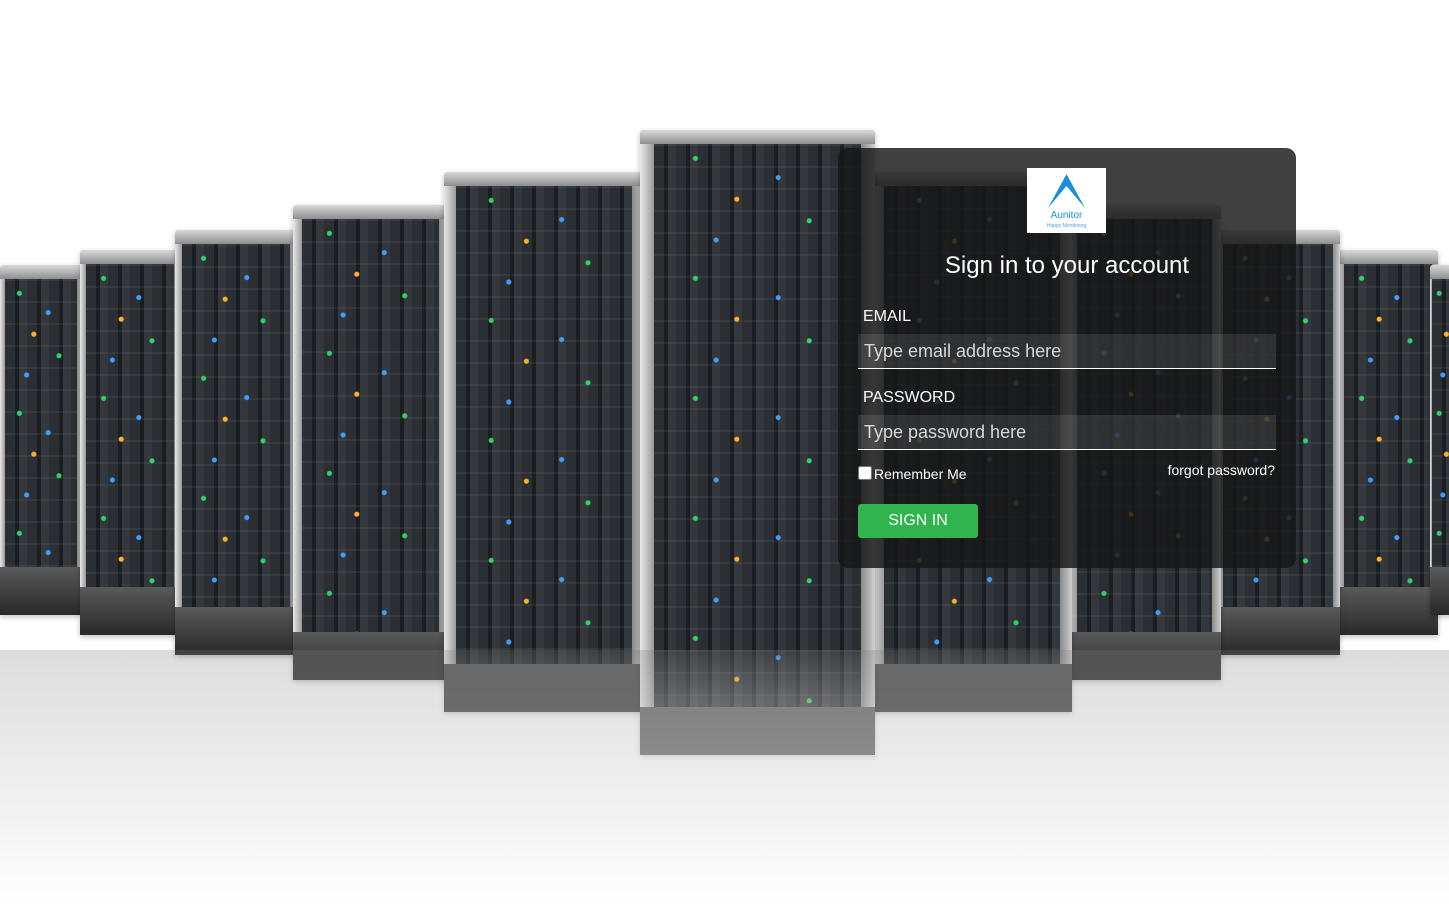  I want to click on sign-in-button: SIGN IN, so click(918, 521).